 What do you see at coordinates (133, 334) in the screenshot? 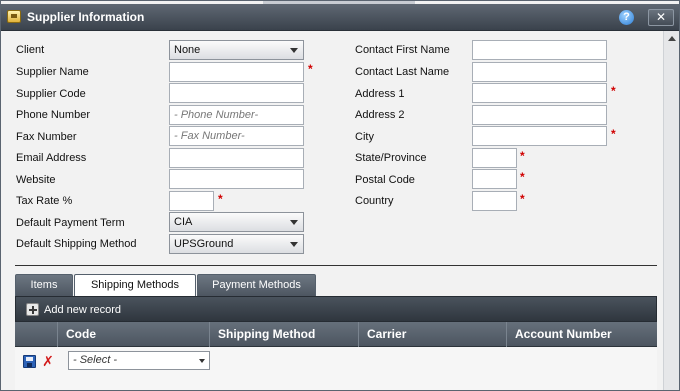
I see `column-header-code: Code` at bounding box center [133, 334].